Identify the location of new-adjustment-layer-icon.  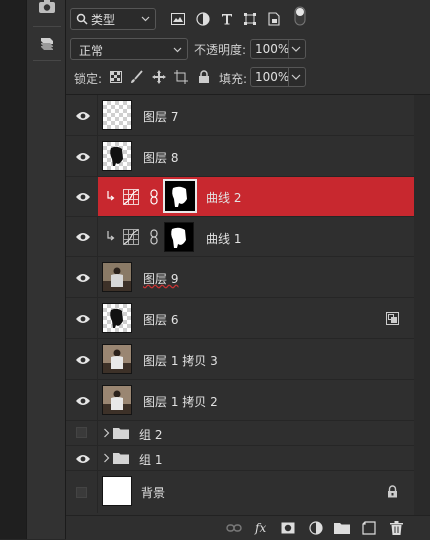
(316, 528).